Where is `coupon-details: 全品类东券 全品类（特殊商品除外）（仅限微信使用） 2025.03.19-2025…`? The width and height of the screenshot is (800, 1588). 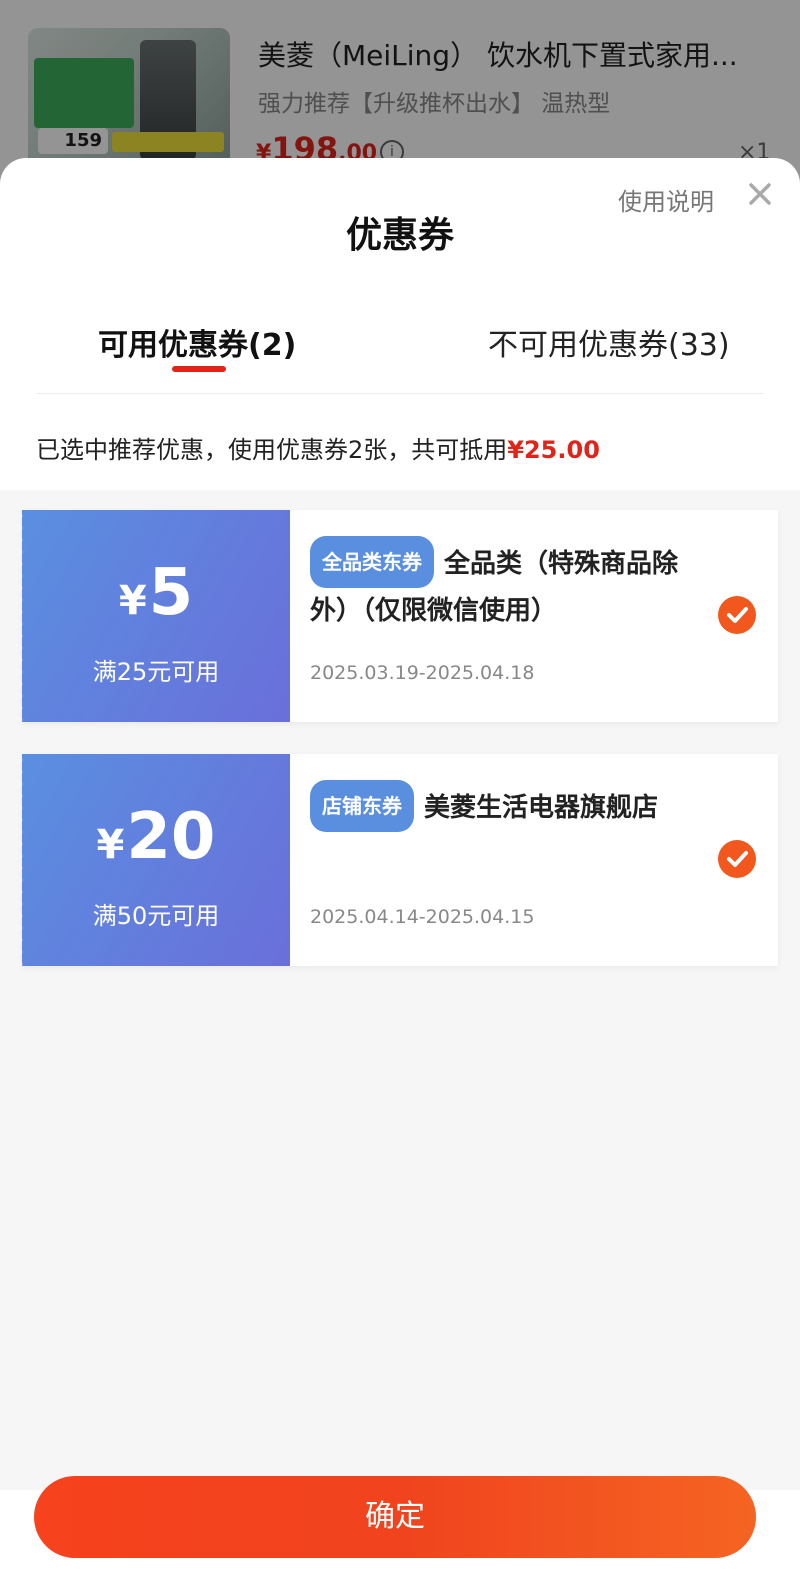 coupon-details: 全品类东券 全品类（特殊商品除外）（仅限微信使用） 2025.03.19-2025… is located at coordinates (534, 616).